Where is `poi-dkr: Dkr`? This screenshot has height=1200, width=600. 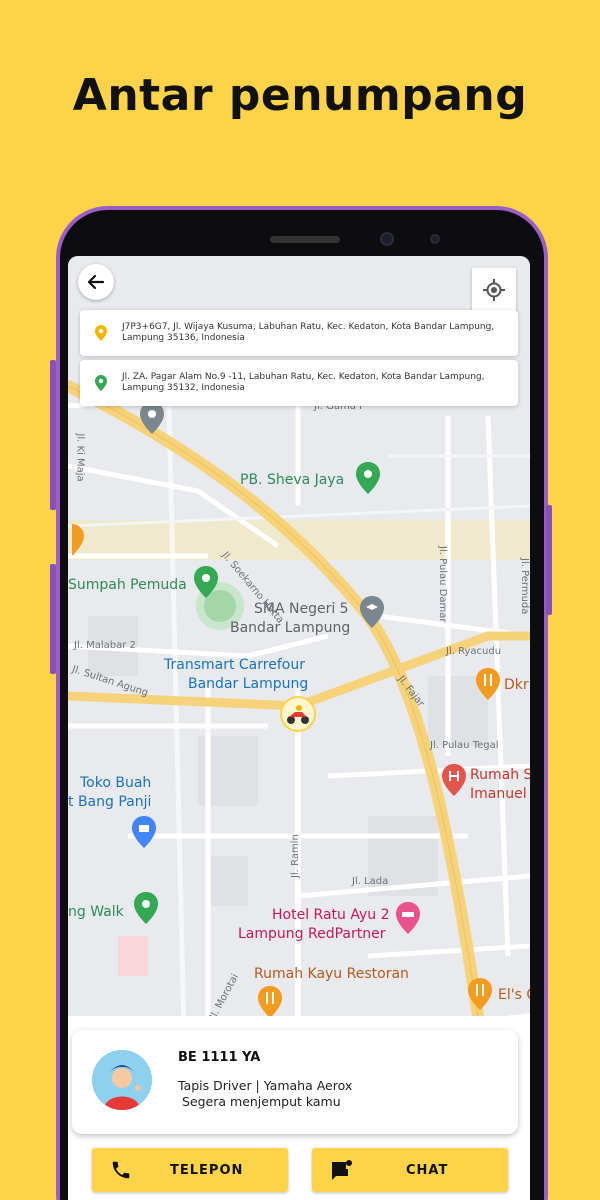 poi-dkr: Dkr is located at coordinates (516, 685).